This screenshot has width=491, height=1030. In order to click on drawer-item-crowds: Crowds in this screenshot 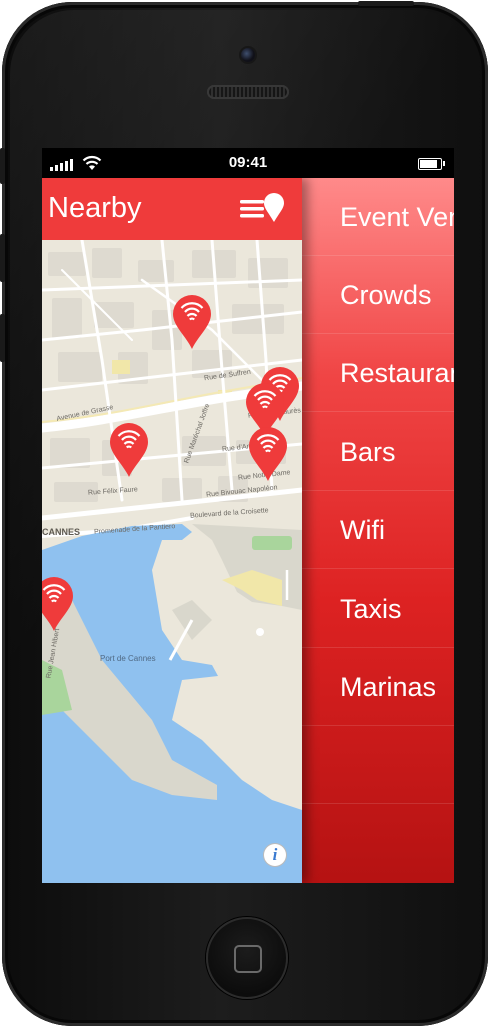, I will do `click(377, 295)`.